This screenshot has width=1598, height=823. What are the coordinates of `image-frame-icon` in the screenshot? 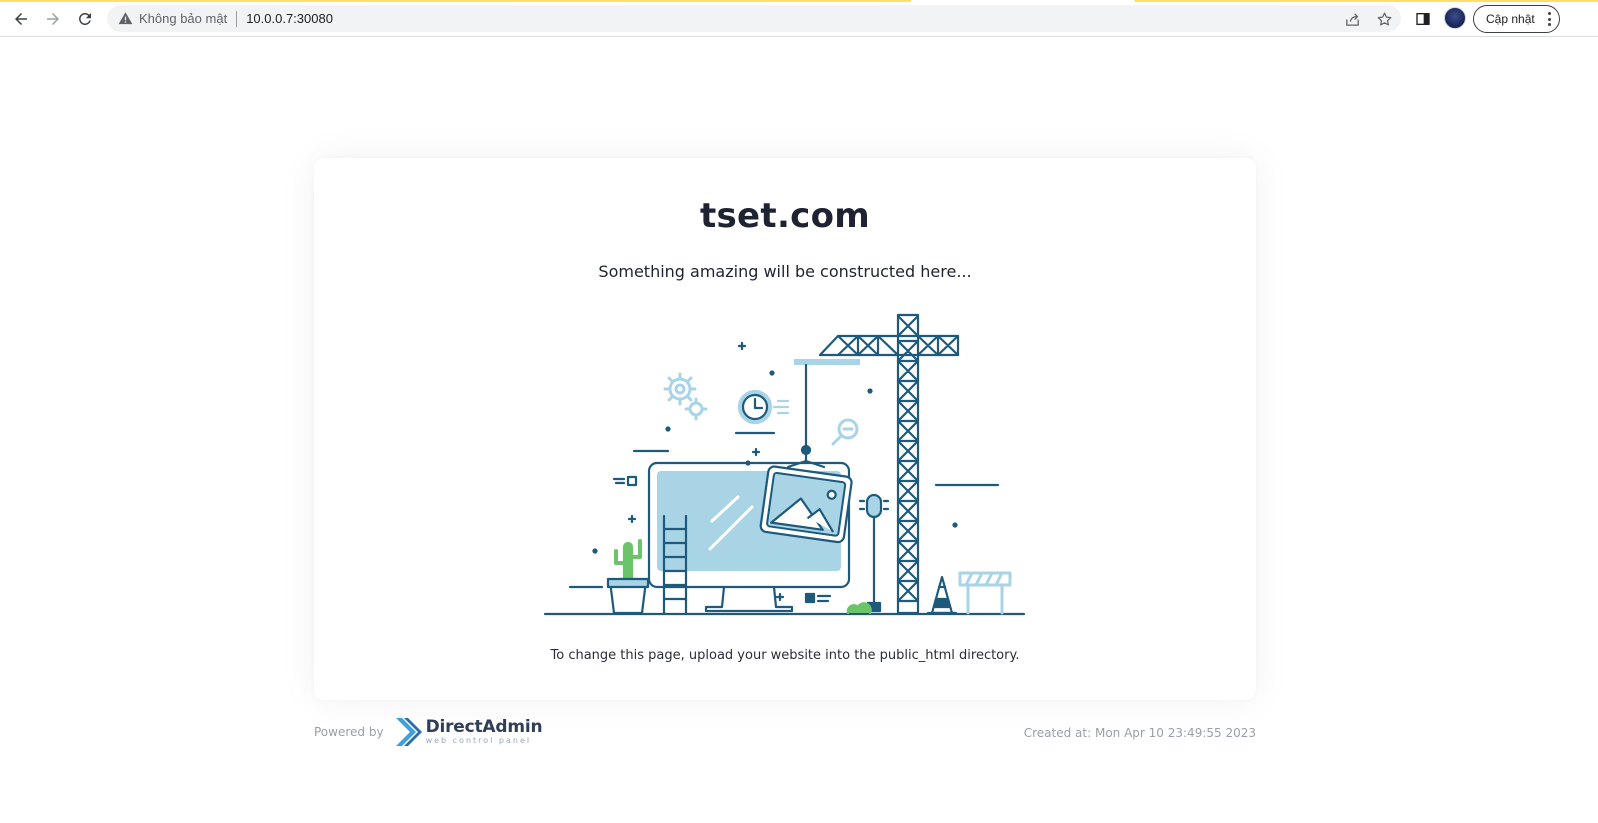 It's located at (806, 504).